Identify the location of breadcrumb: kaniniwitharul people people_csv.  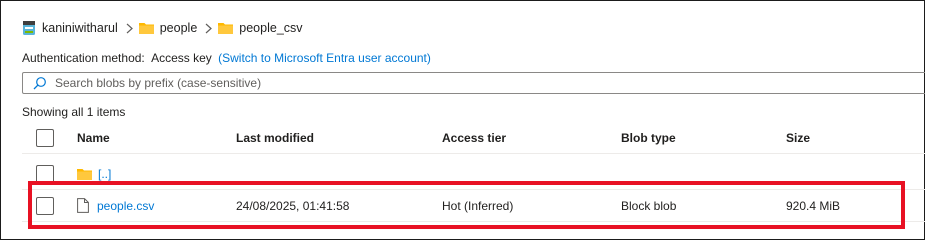
(162, 28).